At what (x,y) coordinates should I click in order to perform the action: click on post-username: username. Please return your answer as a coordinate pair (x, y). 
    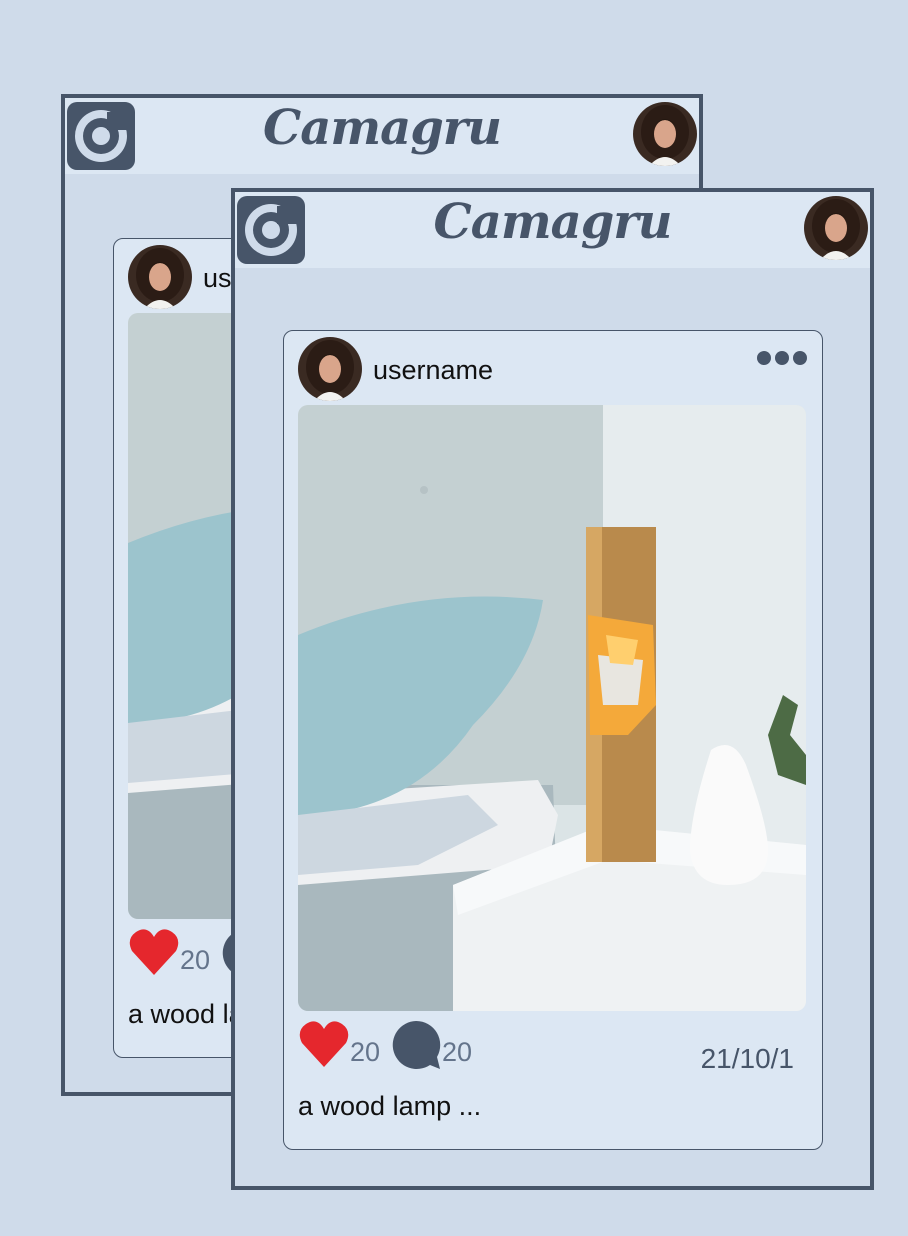
    Looking at the image, I should click on (433, 370).